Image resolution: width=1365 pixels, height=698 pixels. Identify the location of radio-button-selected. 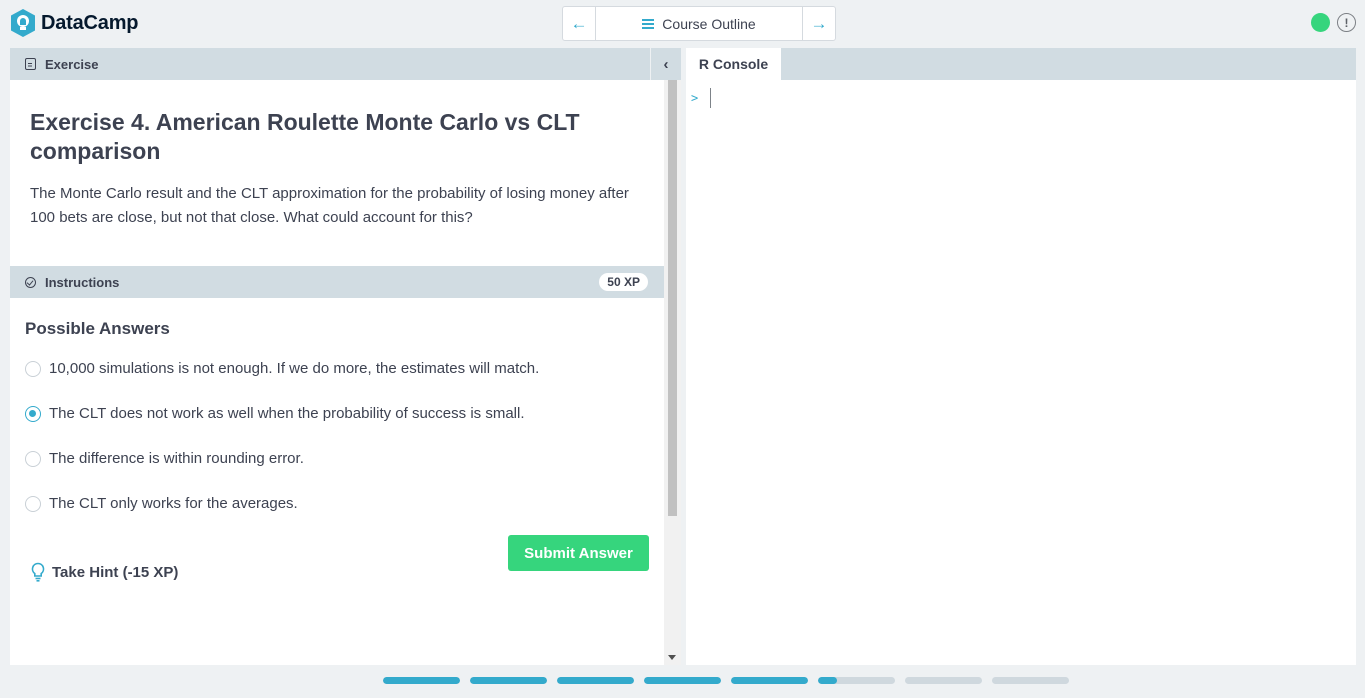
(33, 413).